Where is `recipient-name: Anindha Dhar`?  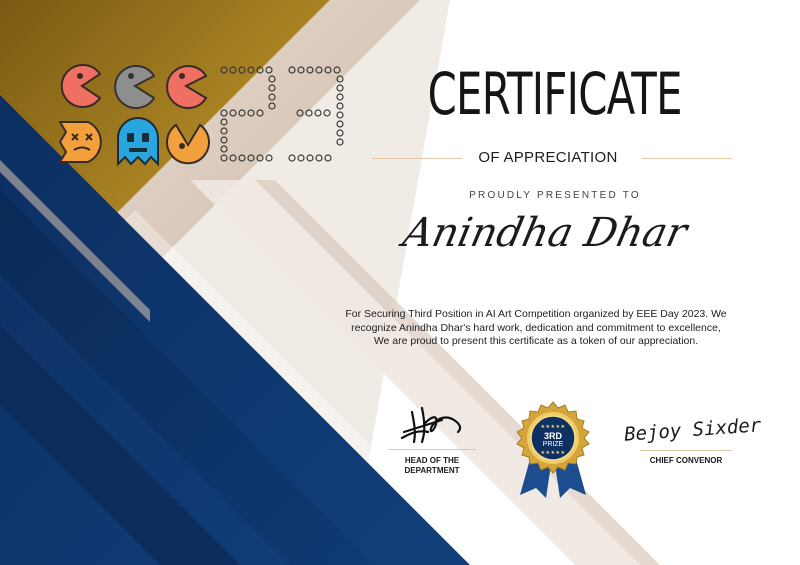
recipient-name: Anindha Dhar is located at coordinates (545, 233).